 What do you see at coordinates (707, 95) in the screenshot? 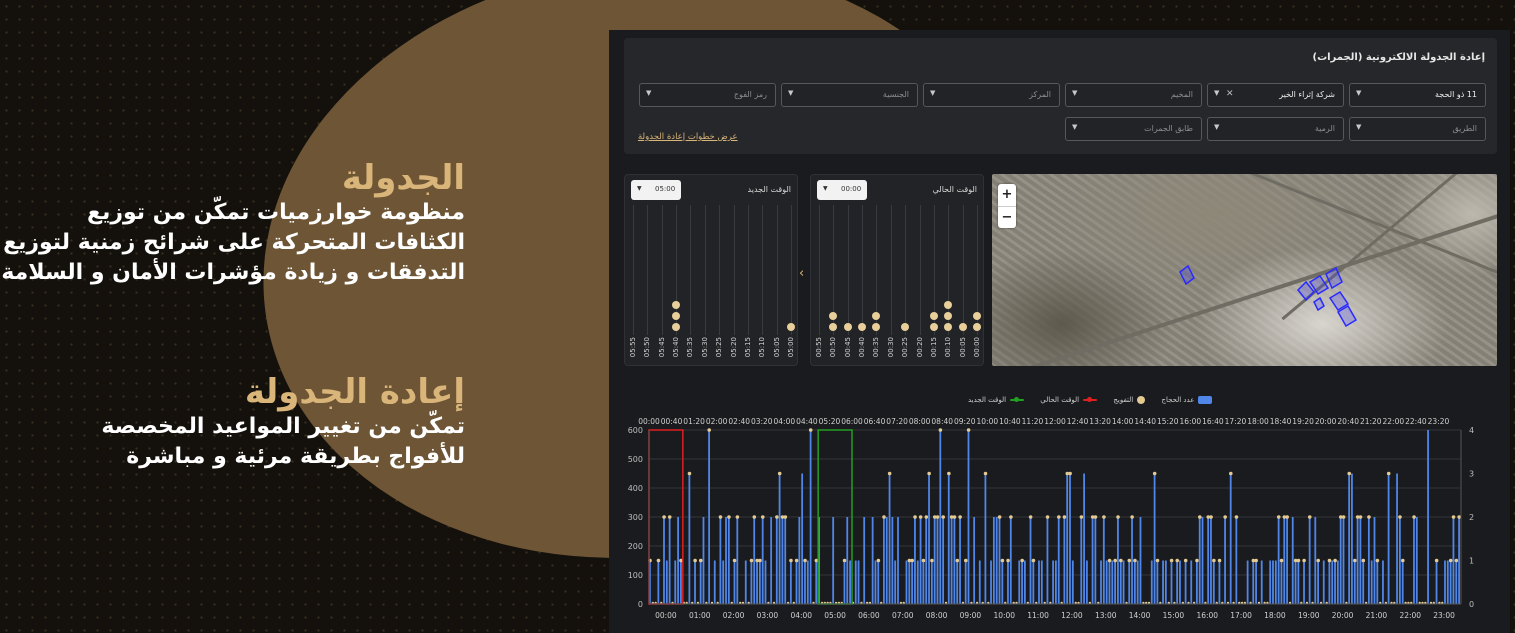
I see `group-code-select: رمز الفوج ▼` at bounding box center [707, 95].